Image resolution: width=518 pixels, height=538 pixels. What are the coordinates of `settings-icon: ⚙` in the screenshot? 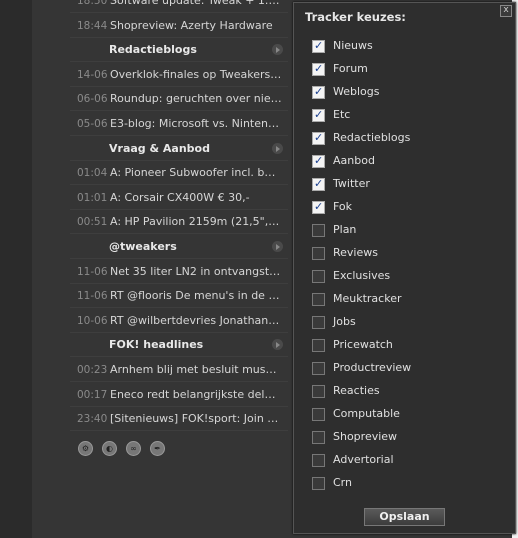 It's located at (85, 448).